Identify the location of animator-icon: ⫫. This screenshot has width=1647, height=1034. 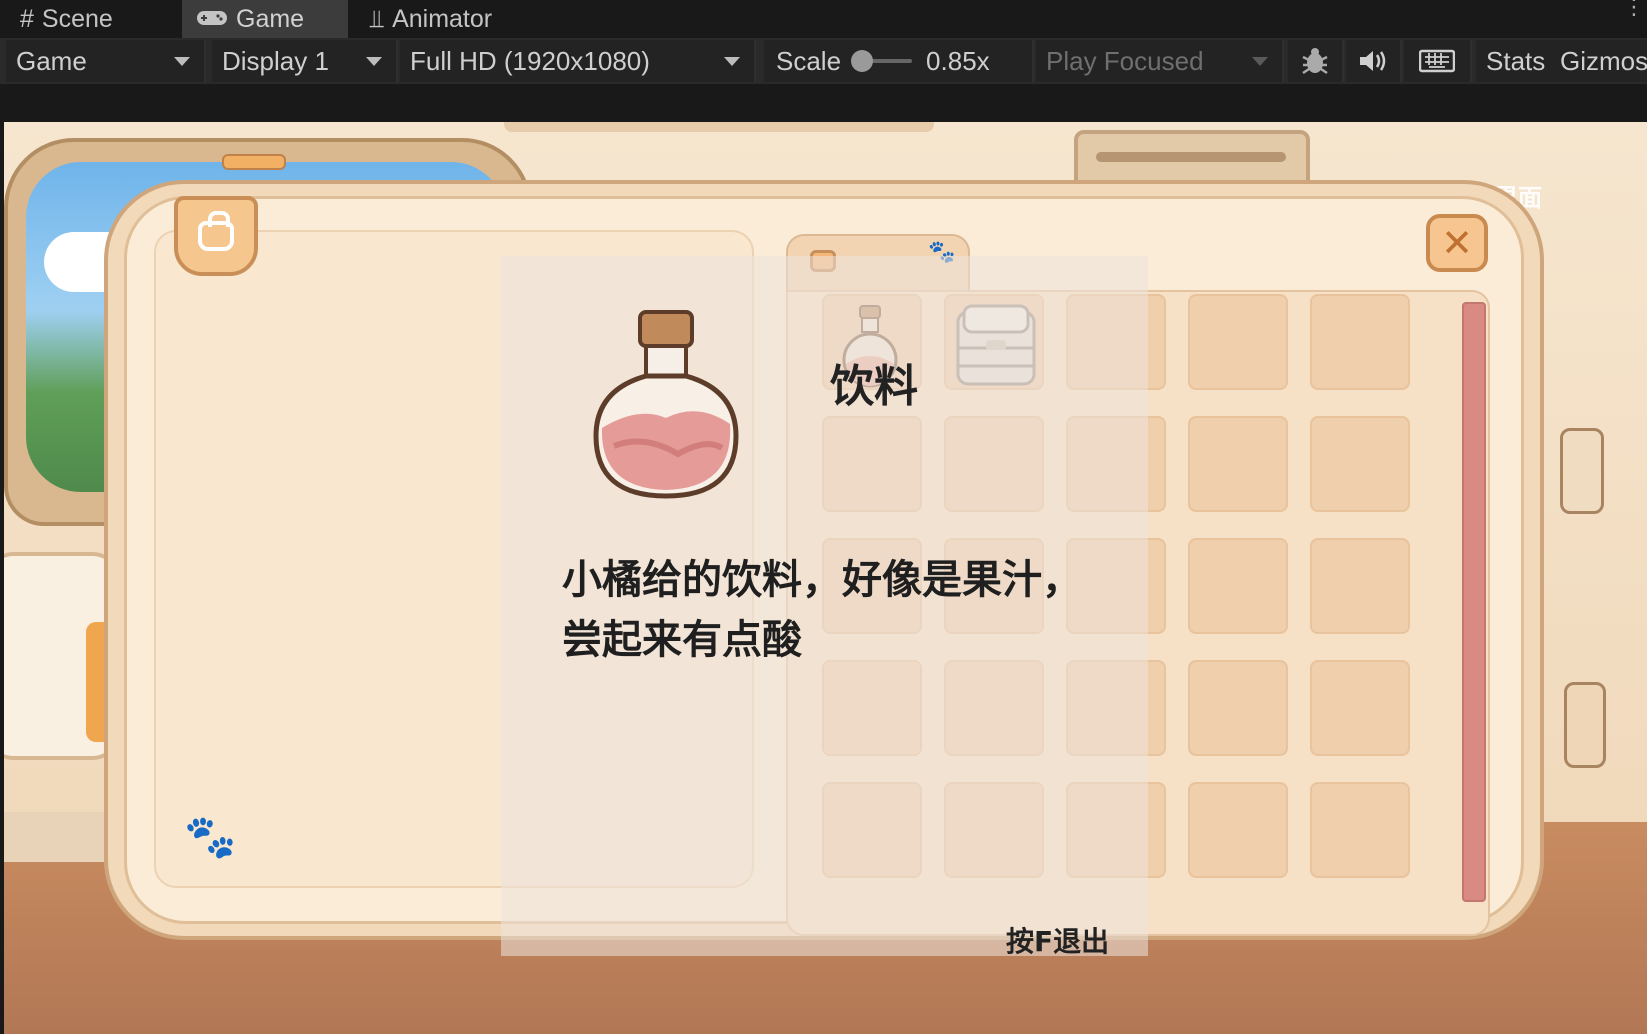
(377, 18).